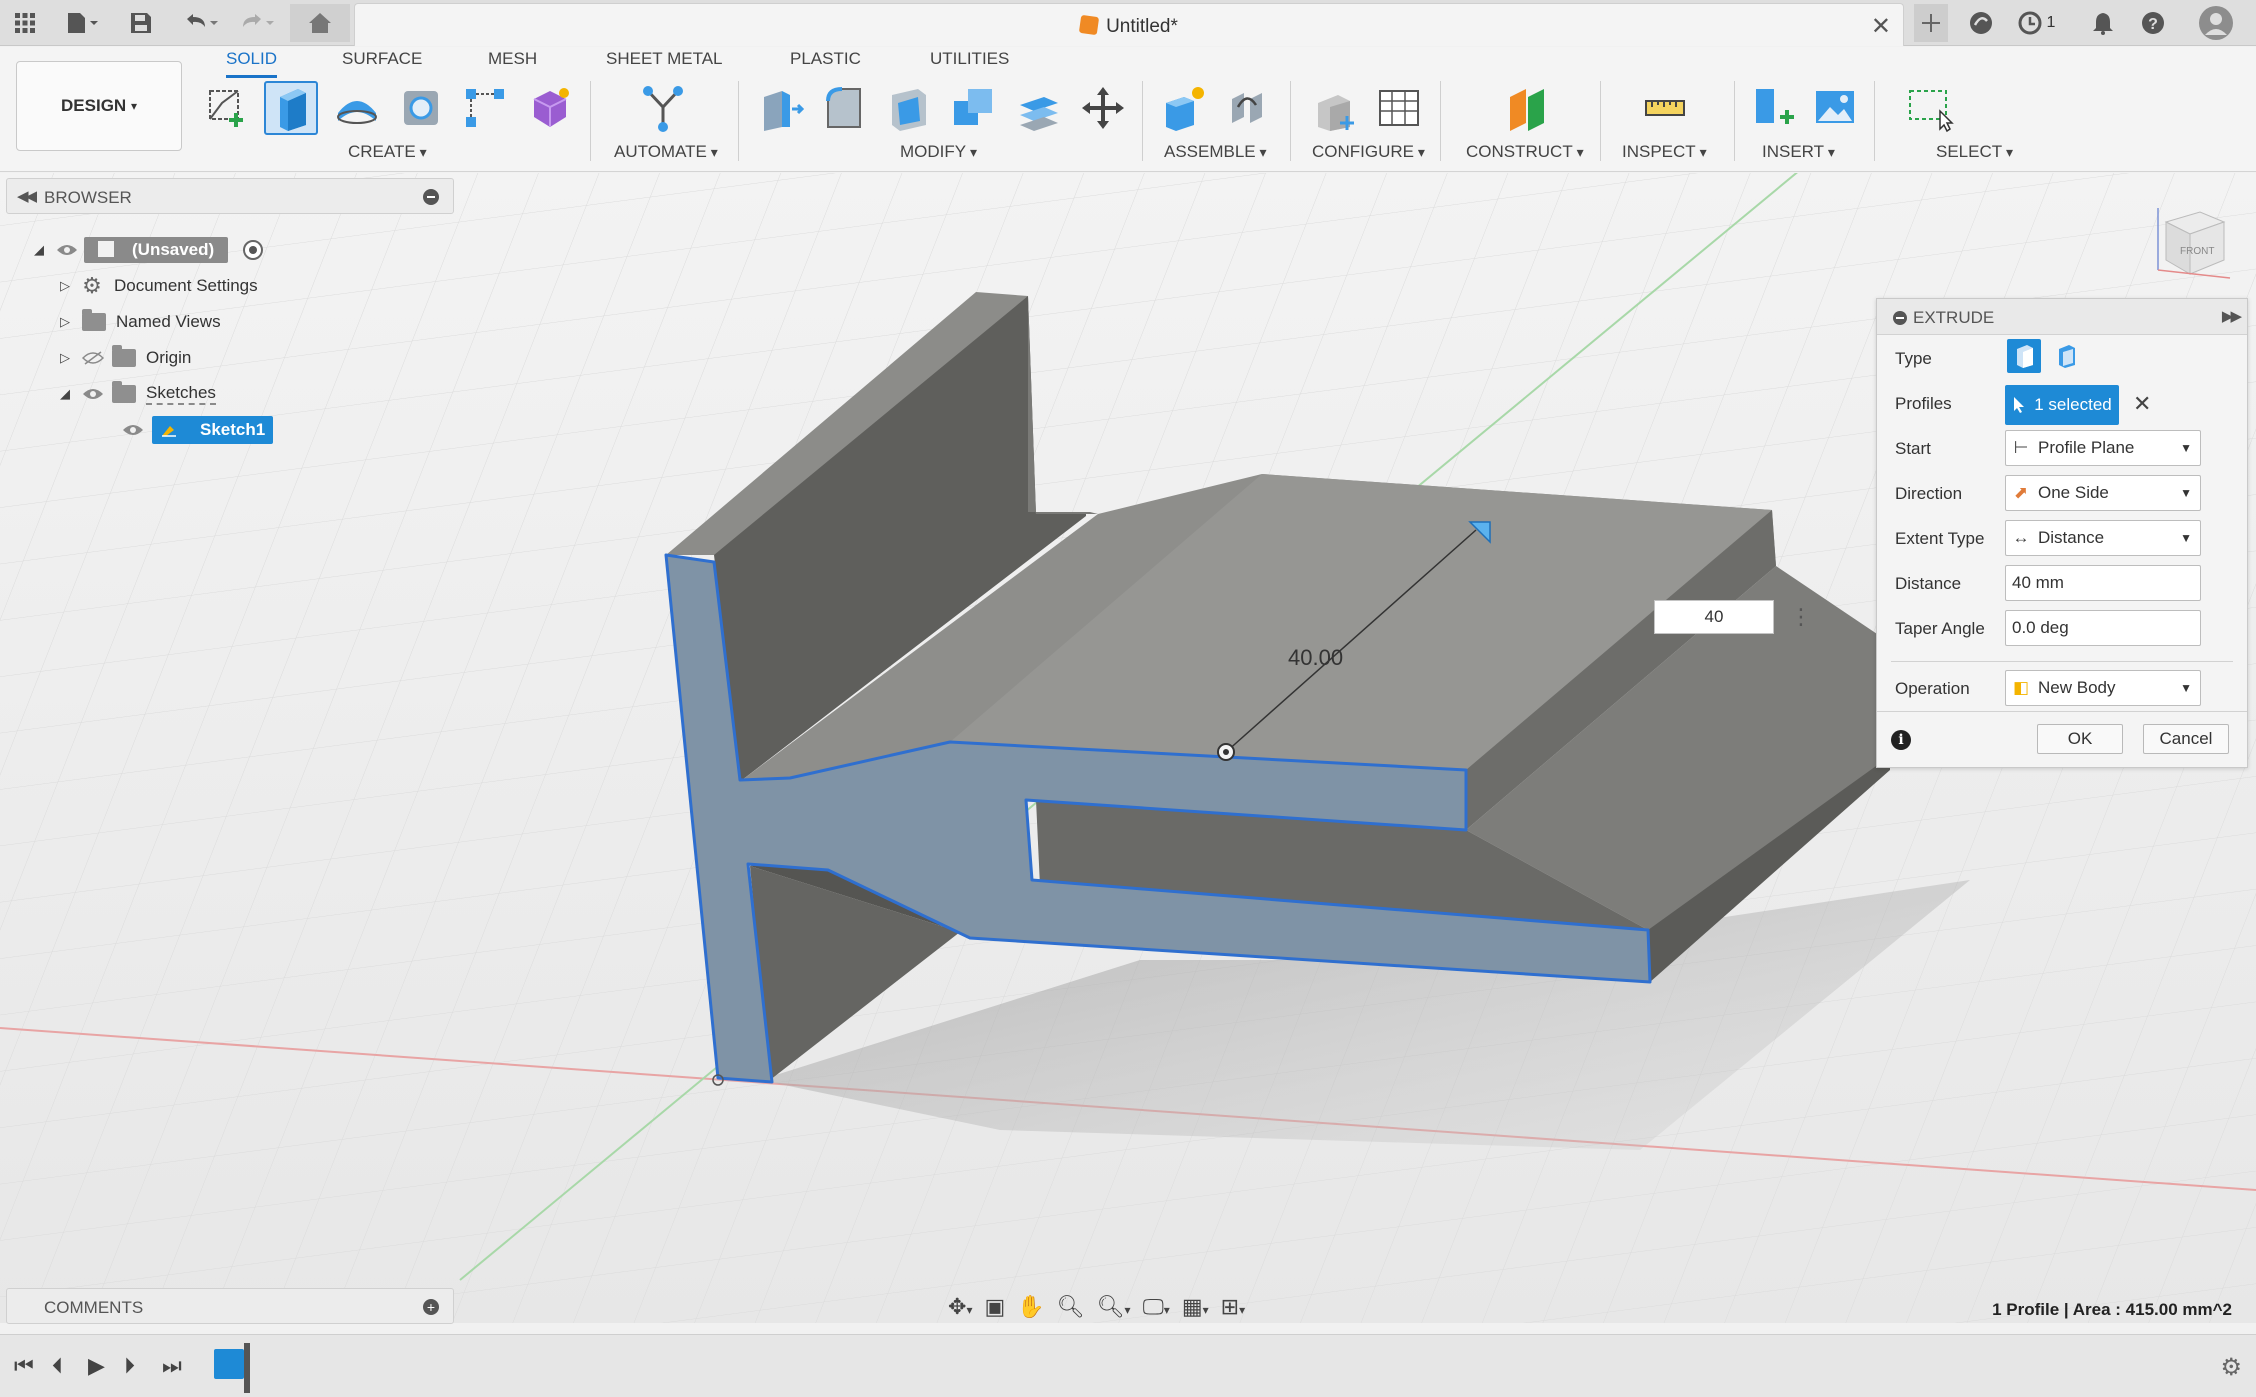 This screenshot has height=1397, width=2256. I want to click on insert-group-label: INSERT, so click(1798, 152).